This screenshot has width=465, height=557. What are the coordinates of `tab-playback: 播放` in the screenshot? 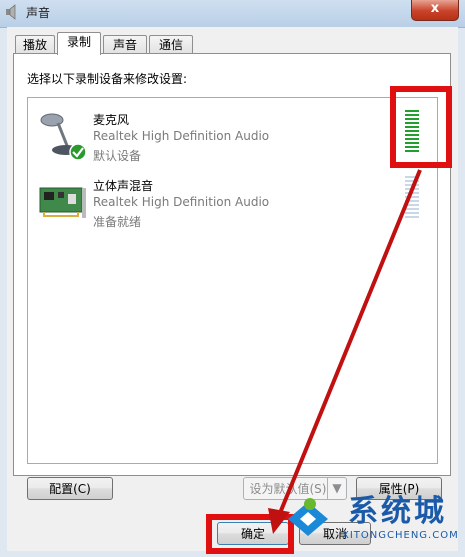 It's located at (35, 44).